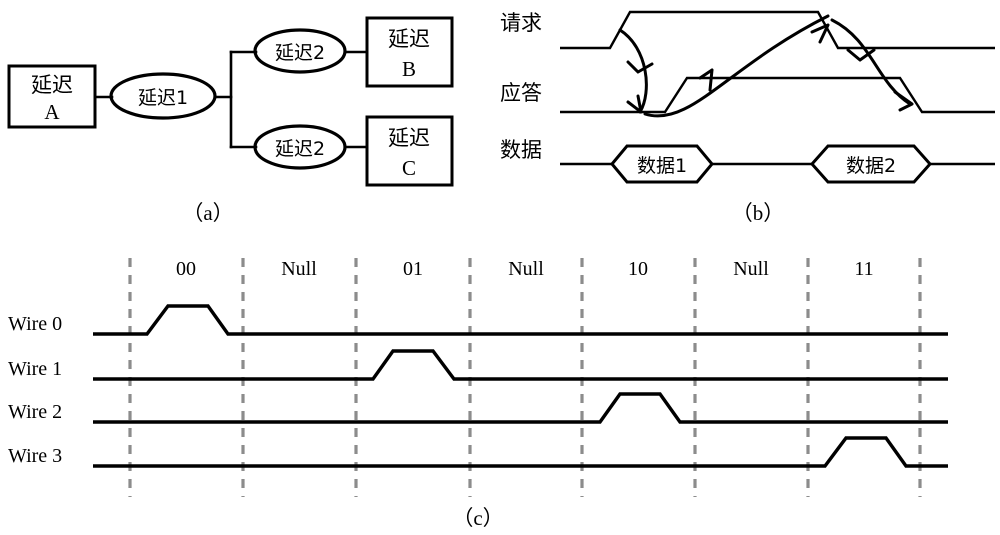 The image size is (1000, 535). Describe the element at coordinates (413, 269) in the screenshot. I see `phase-label-2: 01` at that location.